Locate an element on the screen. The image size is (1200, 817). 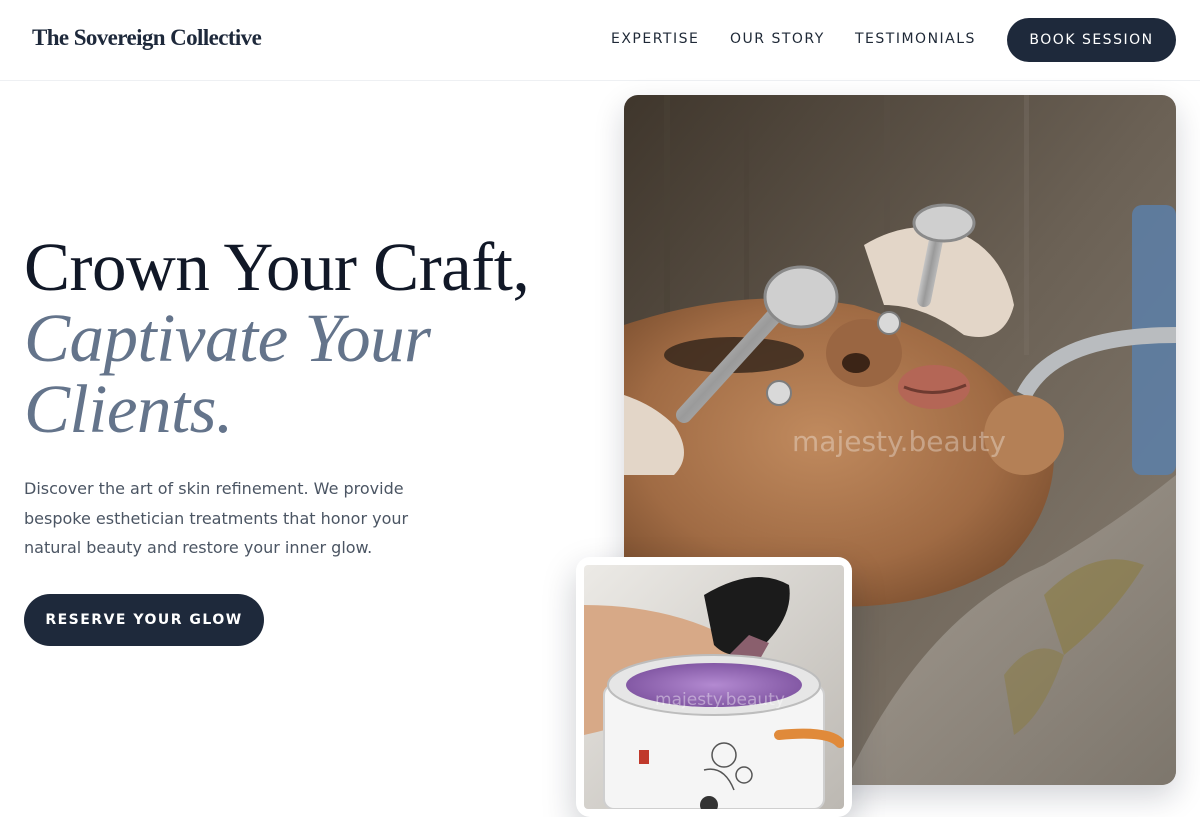
brand-logo-text: The Sovereign Collective is located at coordinates (147, 38).